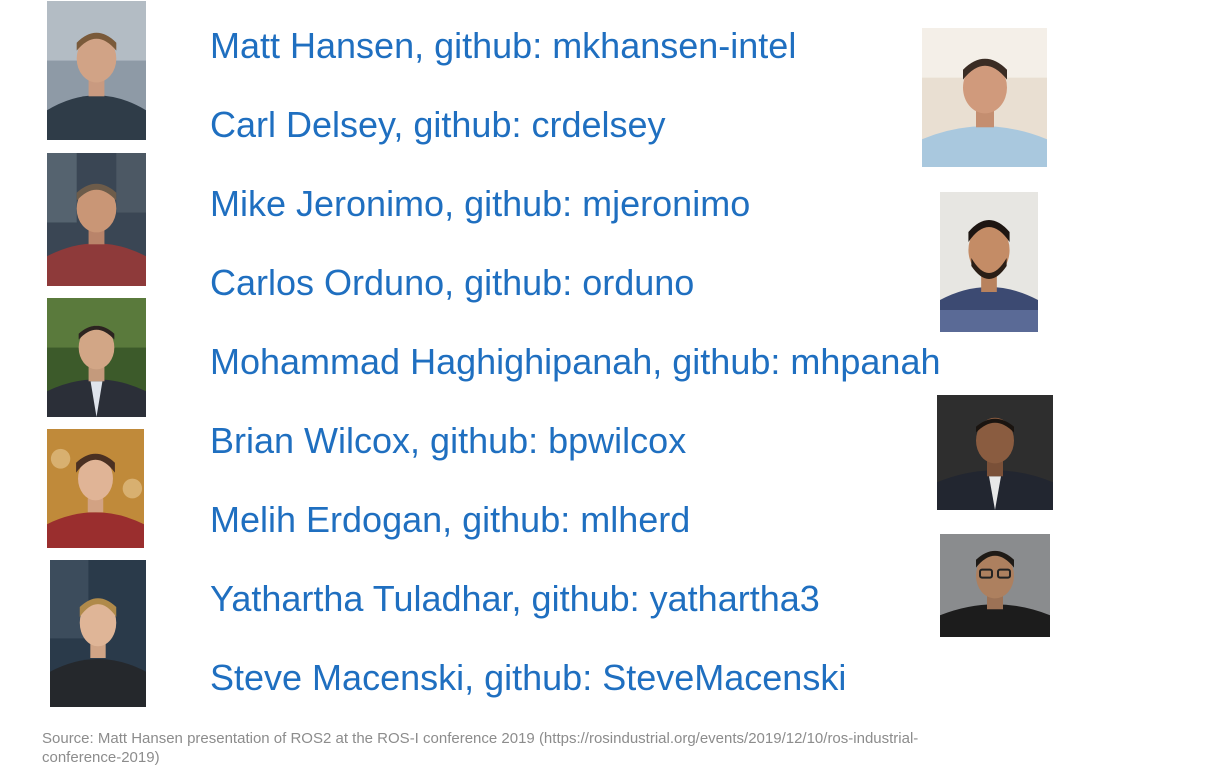 Image resolution: width=1221 pixels, height=778 pixels. What do you see at coordinates (480, 203) in the screenshot?
I see `contributor-name: Mike Jeronimo, github: mjeronimo` at bounding box center [480, 203].